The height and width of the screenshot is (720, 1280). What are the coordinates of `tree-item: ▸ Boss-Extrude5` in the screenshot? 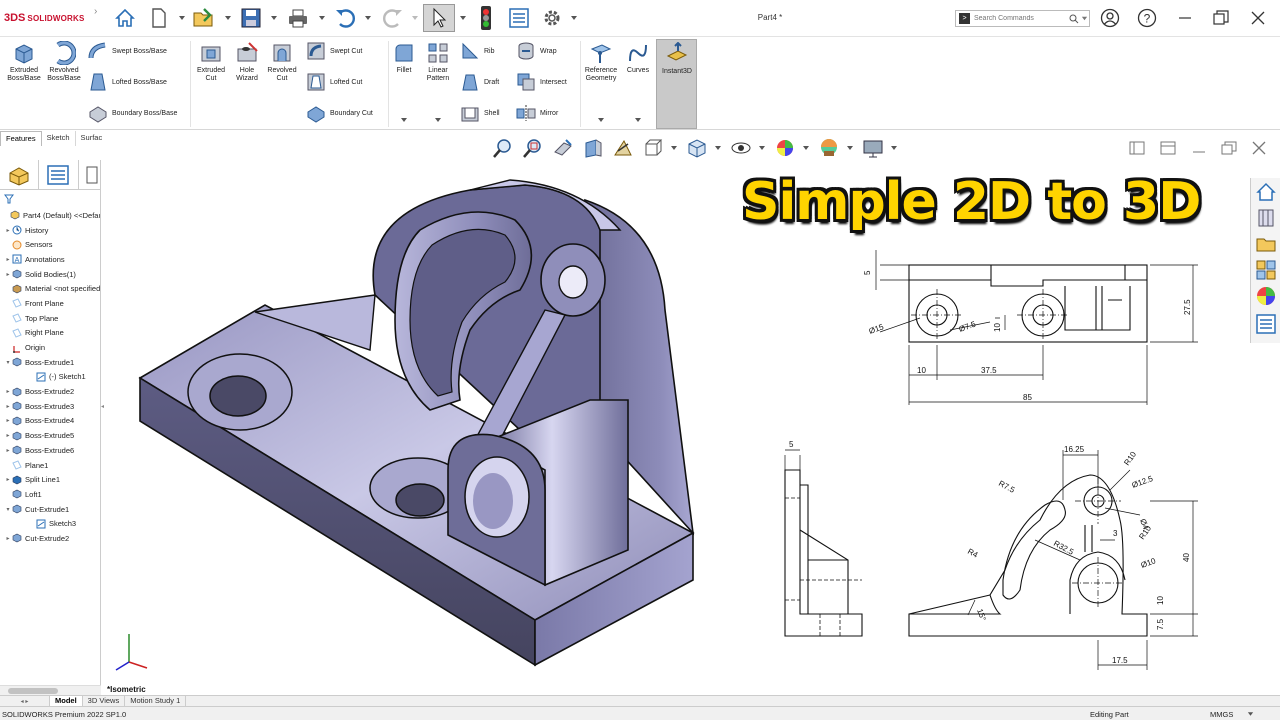 It's located at (50, 435).